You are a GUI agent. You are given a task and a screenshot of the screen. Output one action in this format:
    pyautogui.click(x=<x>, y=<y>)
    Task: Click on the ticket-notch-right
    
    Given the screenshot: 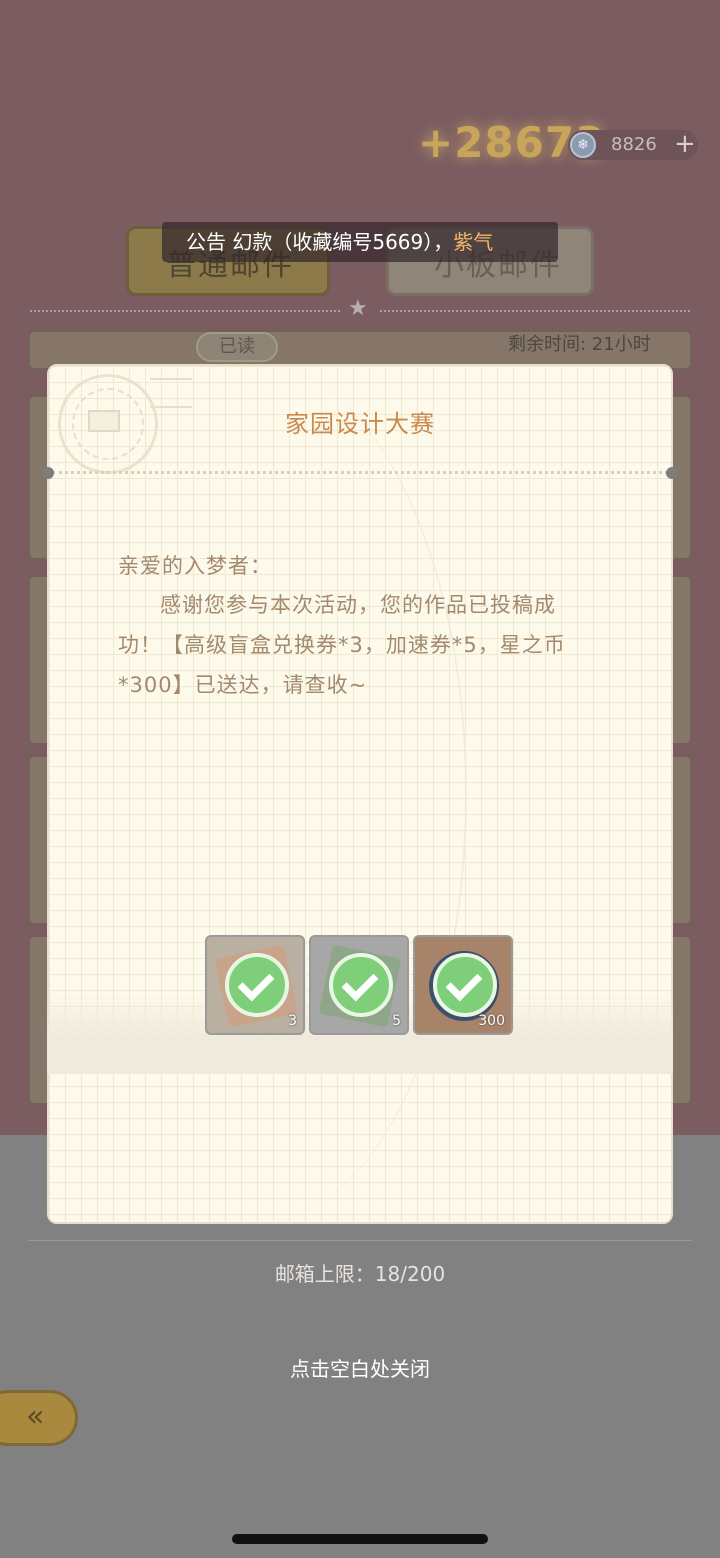 What is the action you would take?
    pyautogui.click(x=672, y=473)
    